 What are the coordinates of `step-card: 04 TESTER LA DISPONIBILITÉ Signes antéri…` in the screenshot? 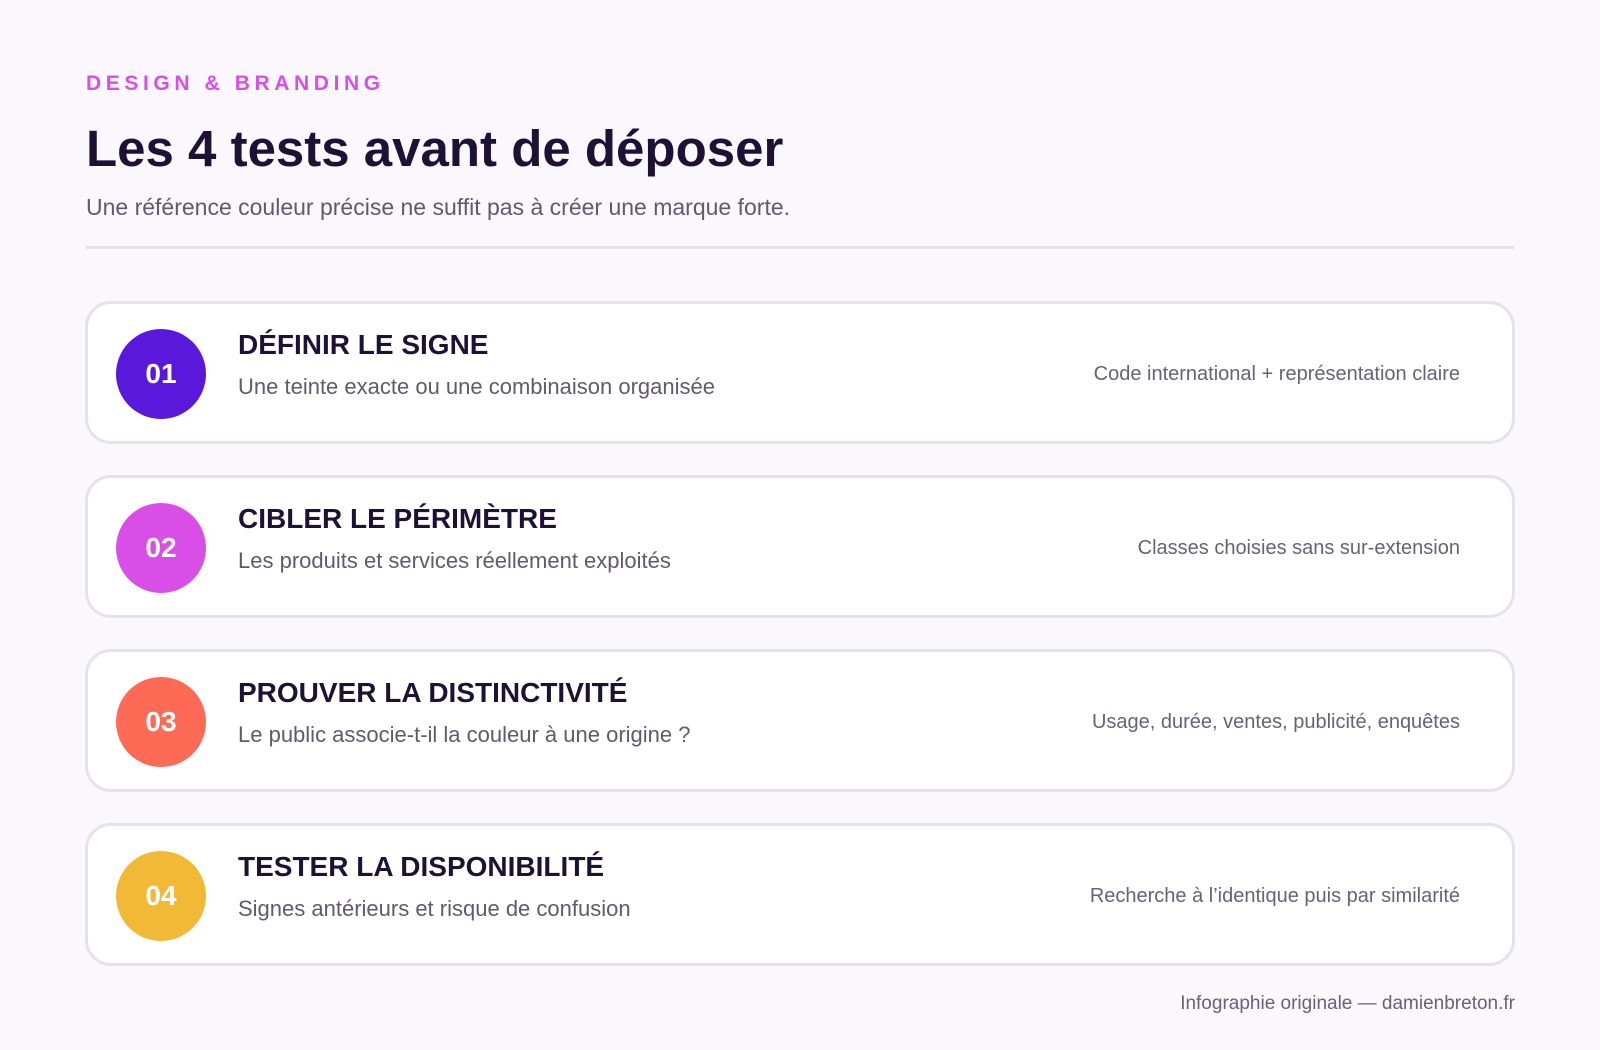 It's located at (800, 894).